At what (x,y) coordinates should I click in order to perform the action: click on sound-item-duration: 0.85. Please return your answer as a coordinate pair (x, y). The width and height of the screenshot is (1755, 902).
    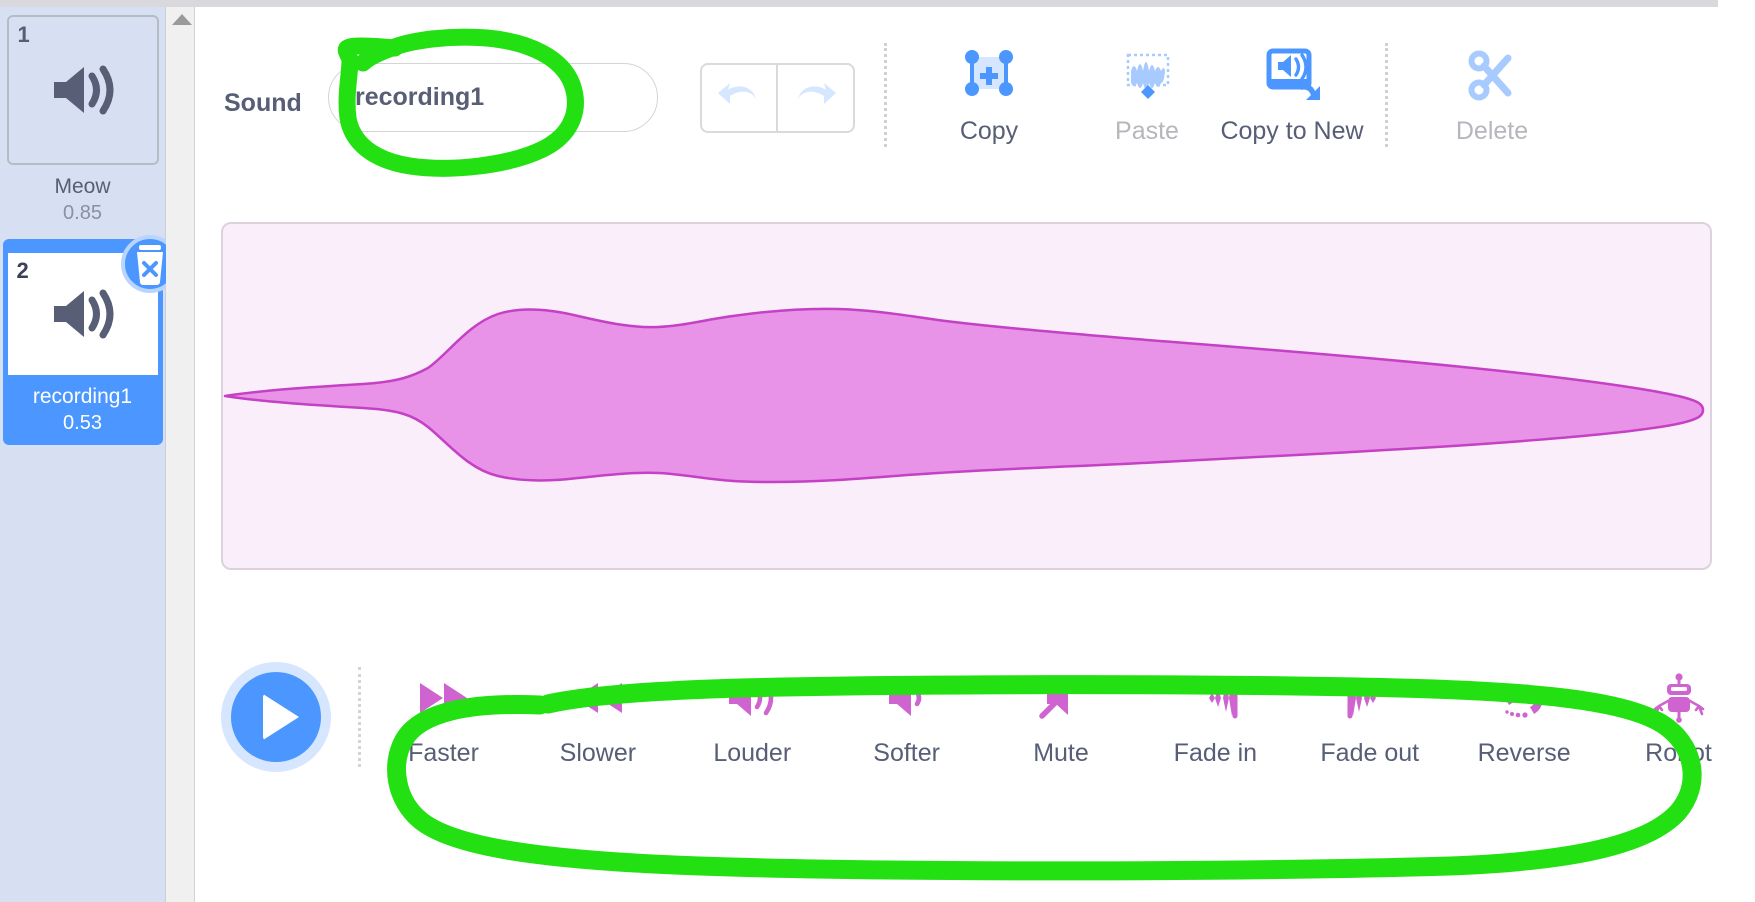
    Looking at the image, I should click on (82, 213).